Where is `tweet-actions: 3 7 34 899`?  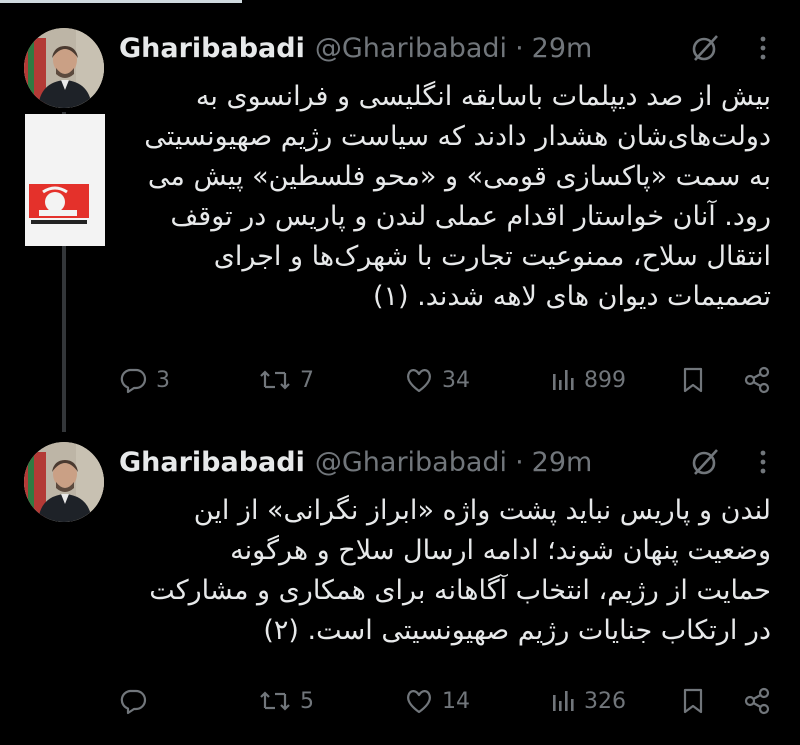
tweet-actions: 3 7 34 899 is located at coordinates (448, 380).